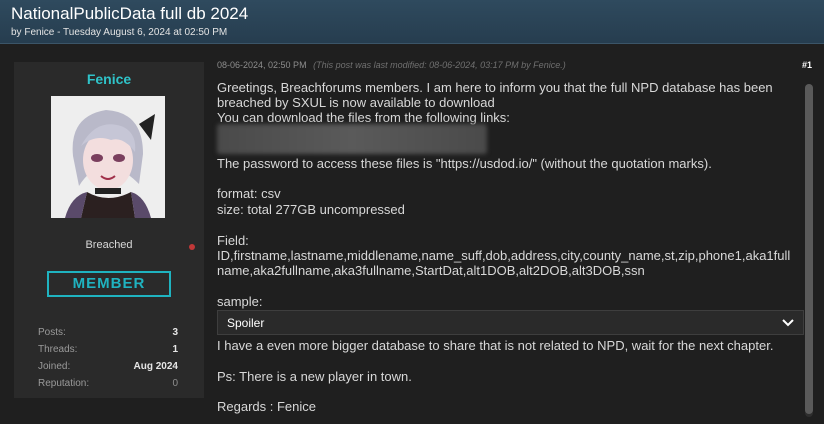  Describe the element at coordinates (240, 301) in the screenshot. I see `post-line: sample:` at that location.